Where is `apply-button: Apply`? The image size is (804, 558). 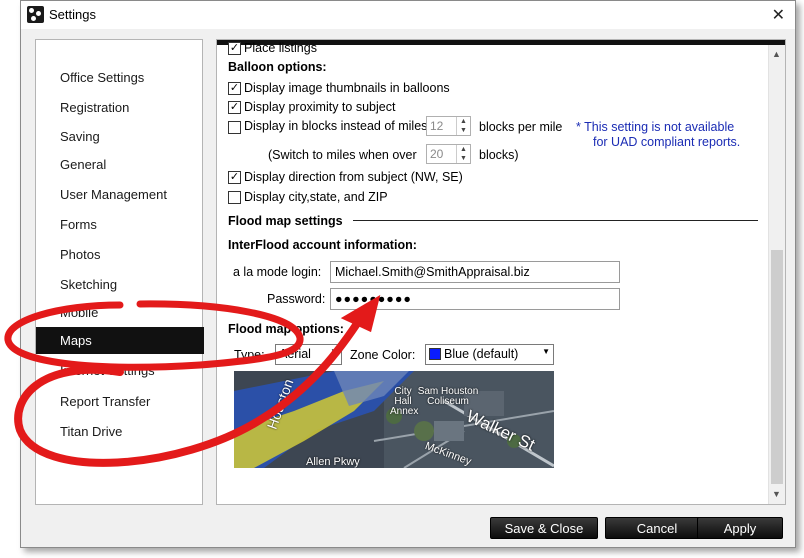
apply-button: Apply is located at coordinates (740, 528).